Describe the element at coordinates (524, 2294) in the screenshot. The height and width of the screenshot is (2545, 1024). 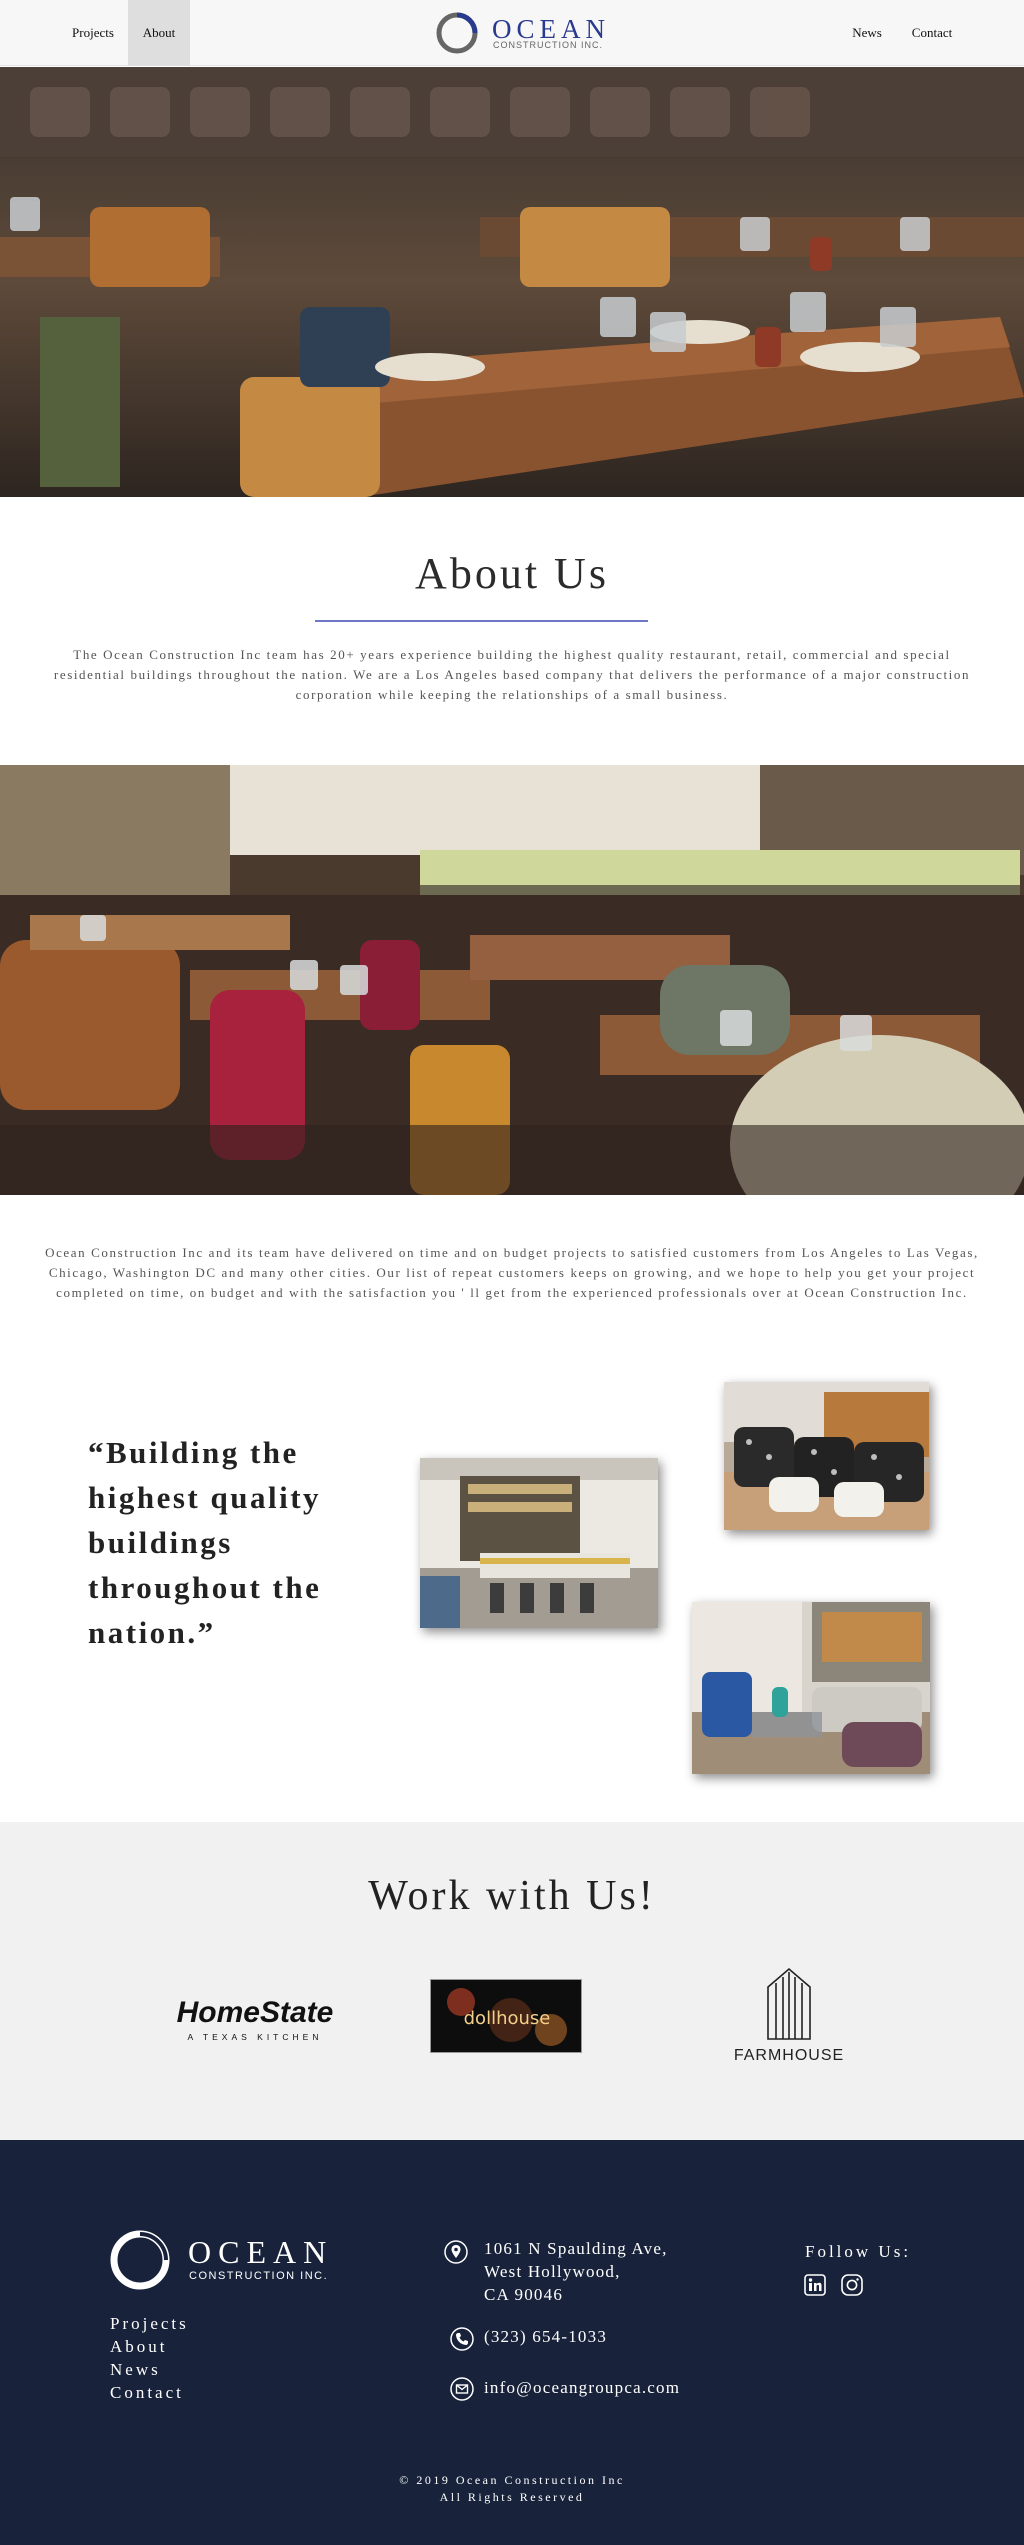
I see `address-line-3: CA 90046` at that location.